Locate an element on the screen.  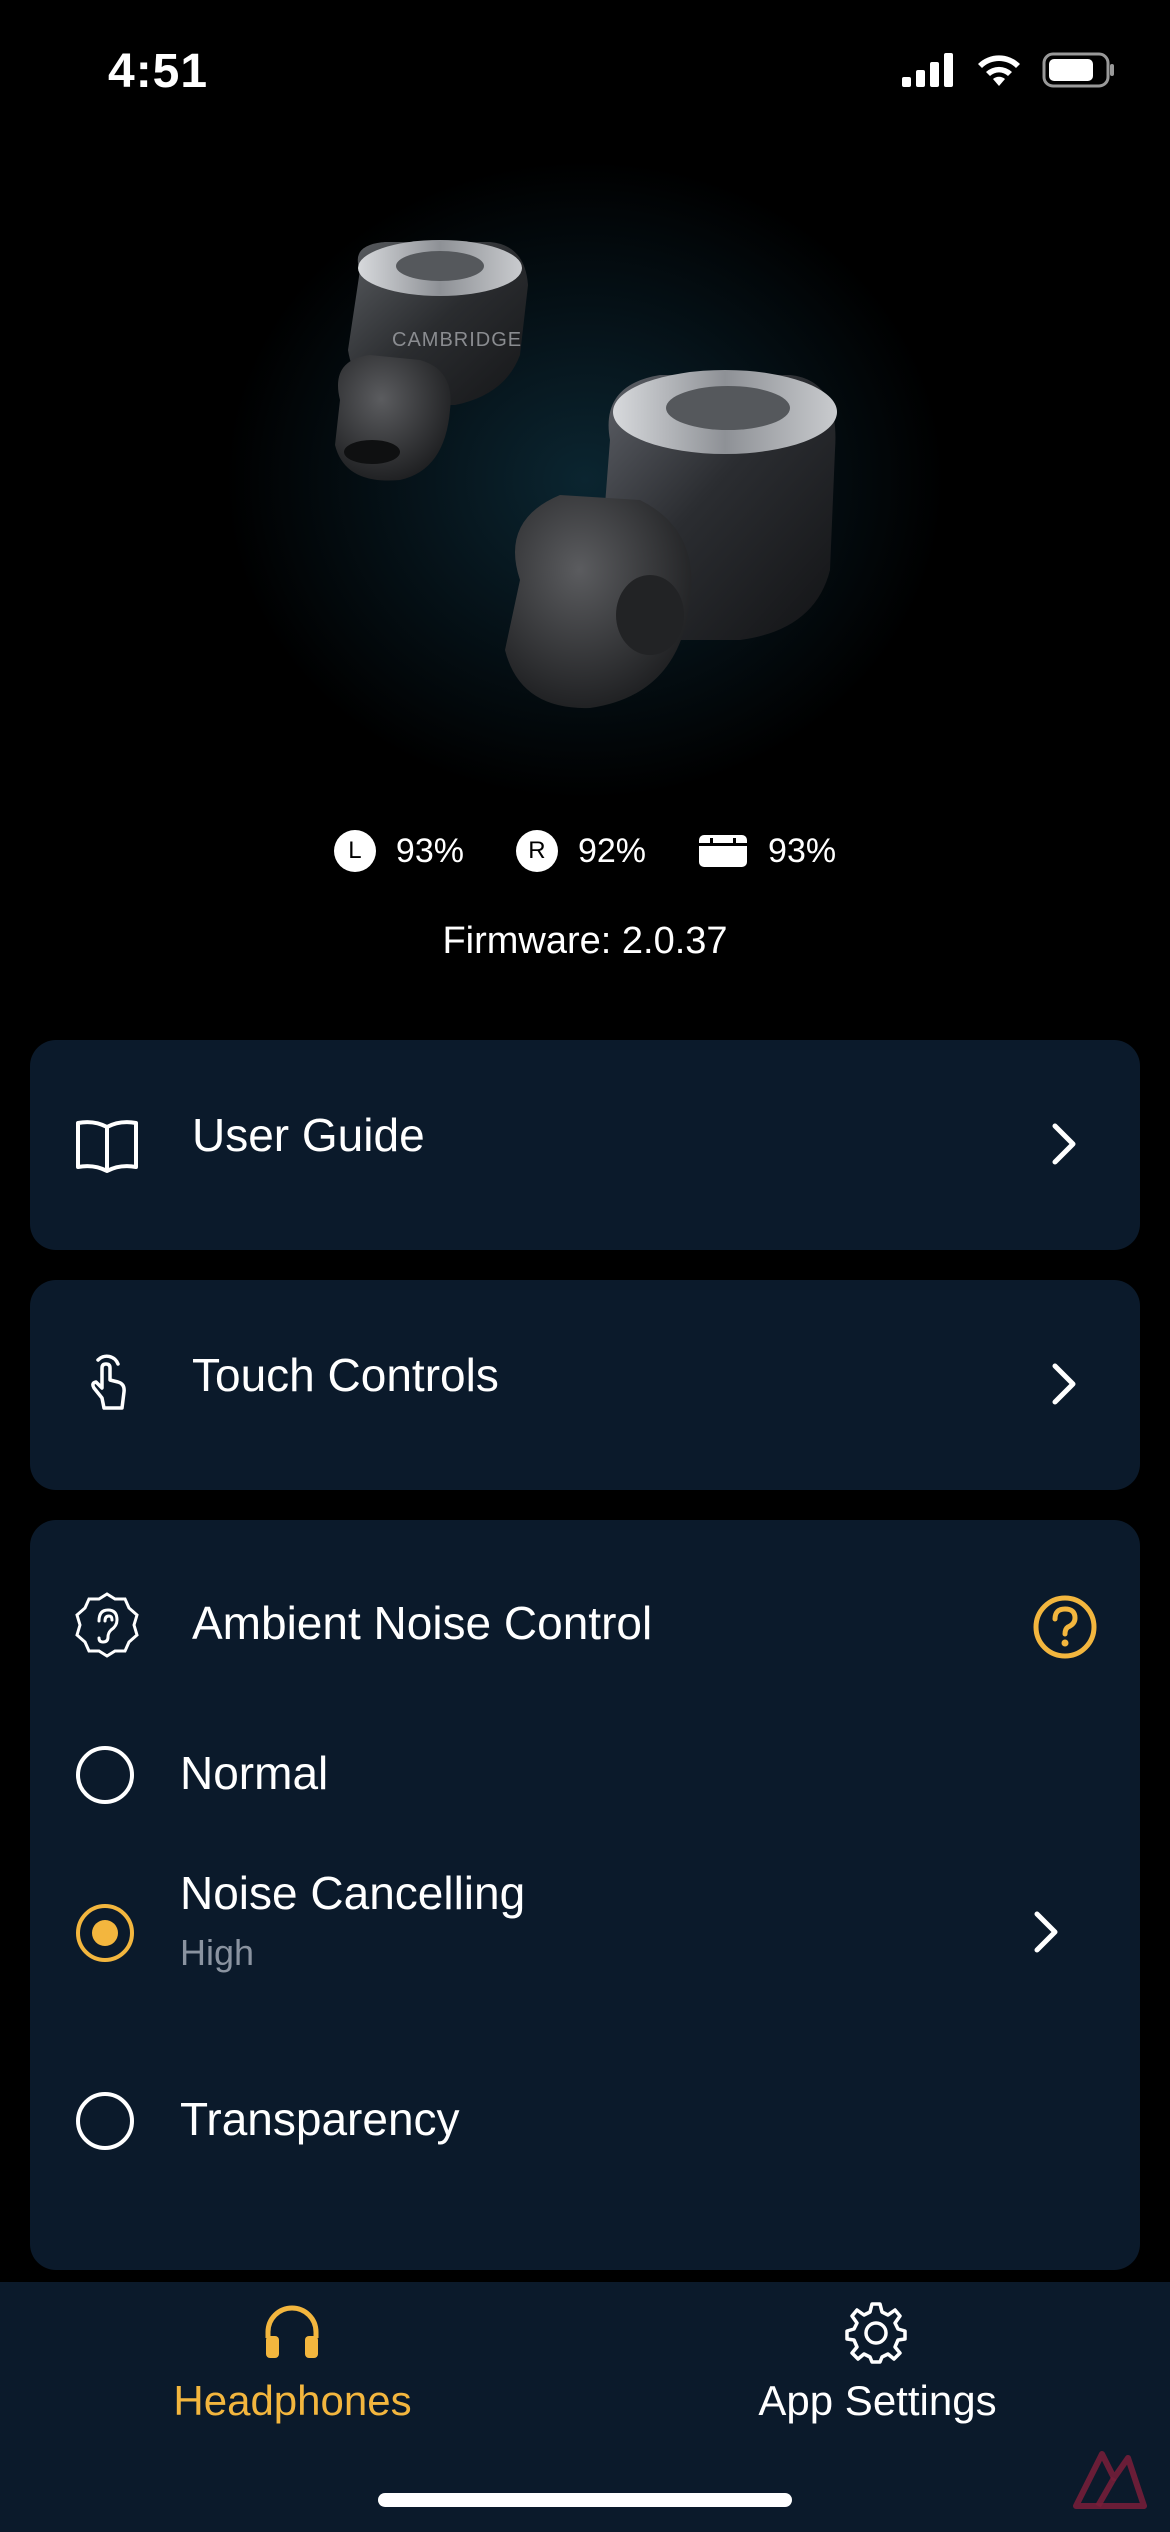
battery-levels: L 93% R 92% 93% is located at coordinates (585, 851).